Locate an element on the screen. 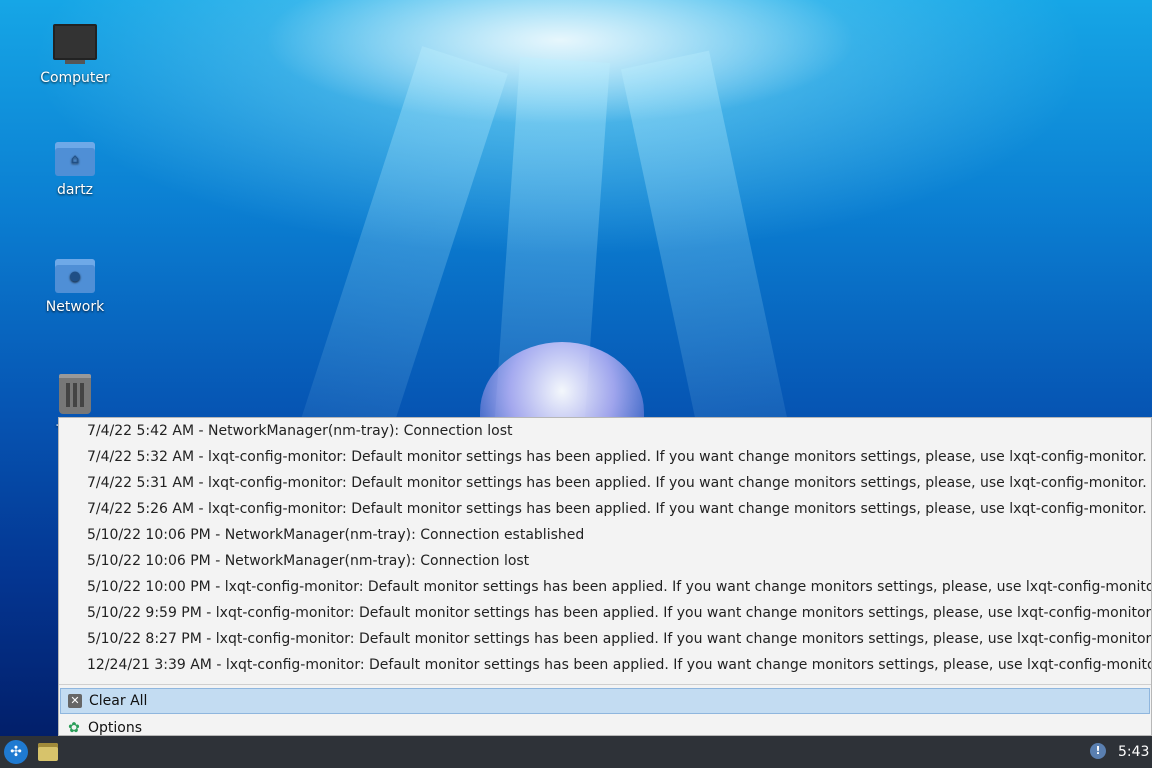 This screenshot has width=1152, height=768. desktop-icon-computer: Computer is located at coordinates (75, 55).